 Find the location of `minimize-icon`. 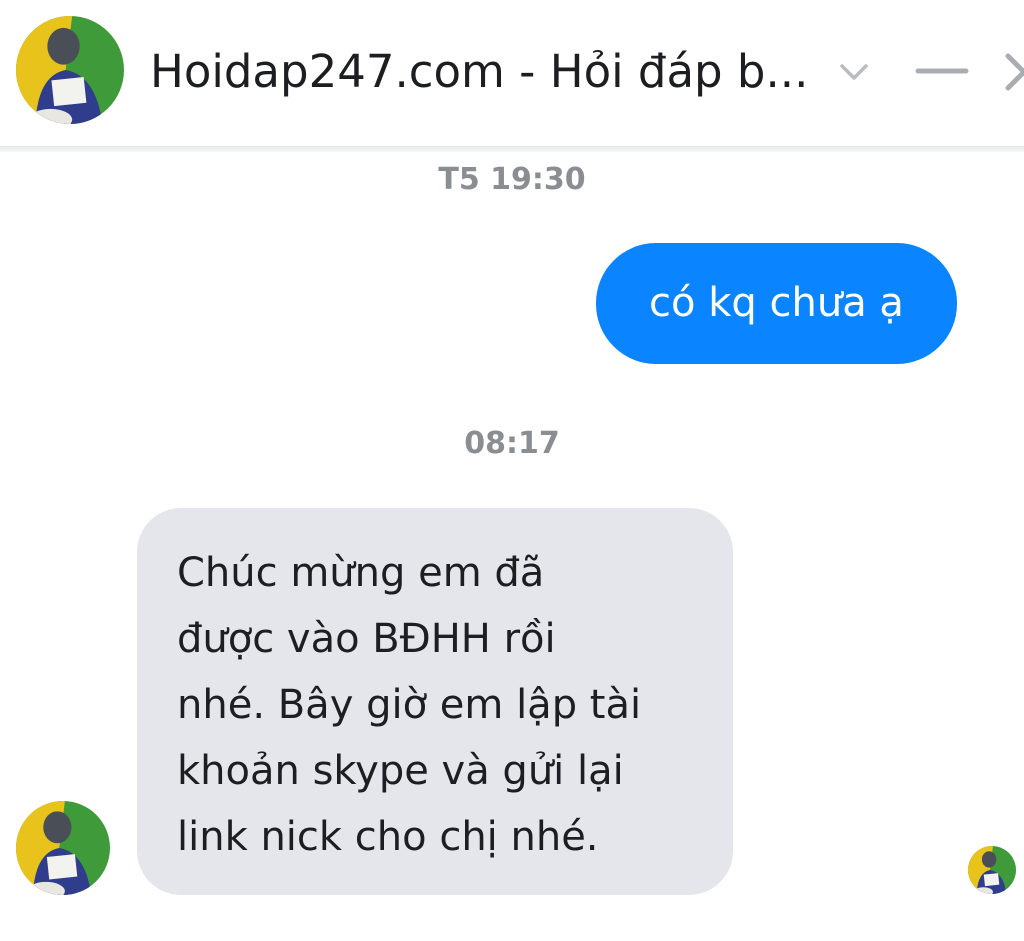

minimize-icon is located at coordinates (942, 71).